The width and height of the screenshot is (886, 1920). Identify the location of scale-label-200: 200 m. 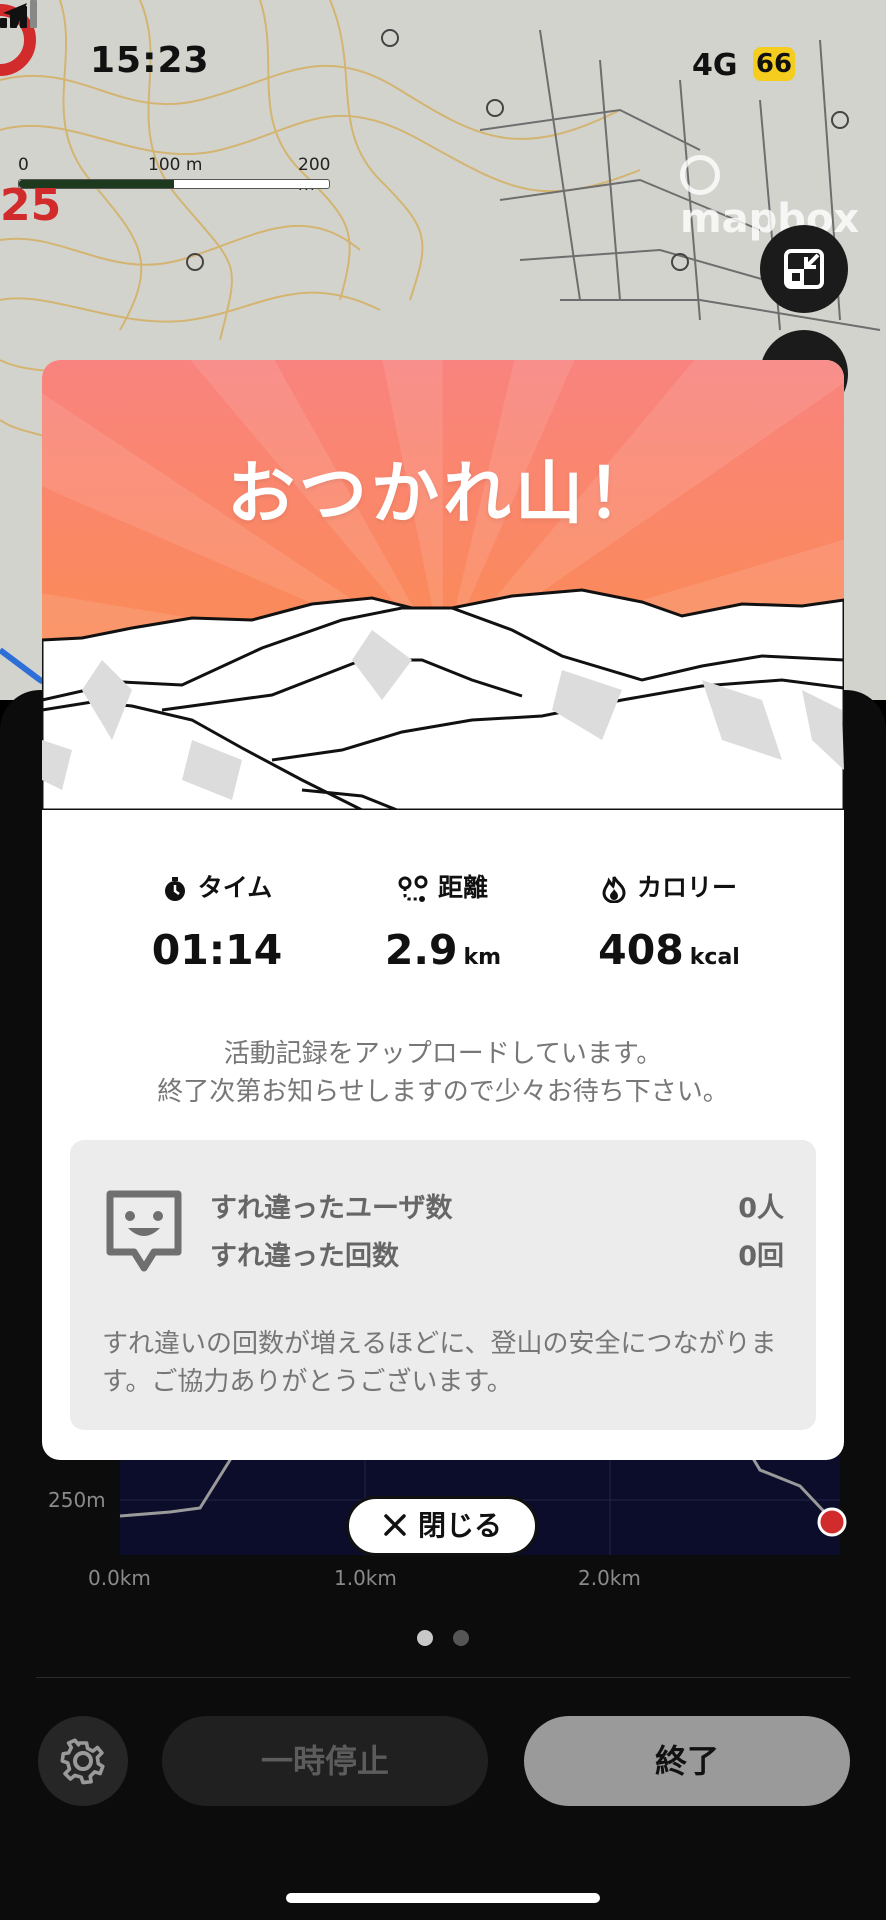
(314, 175).